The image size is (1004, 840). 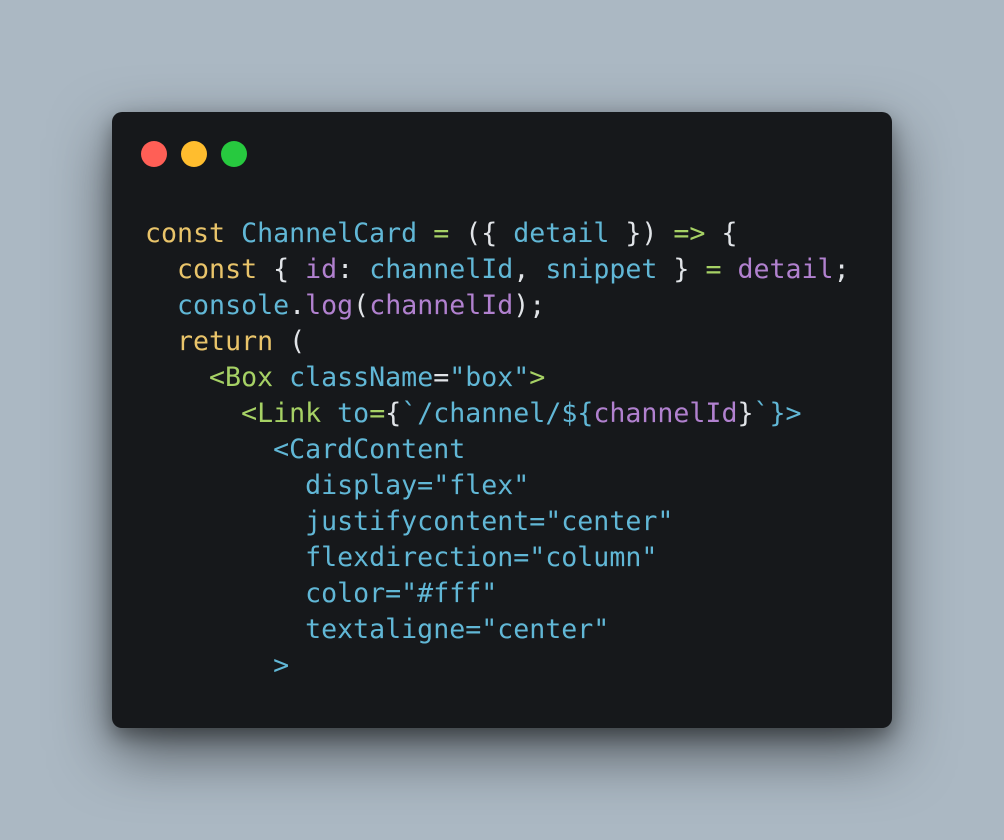 I want to click on code-token: );, so click(x=529, y=305).